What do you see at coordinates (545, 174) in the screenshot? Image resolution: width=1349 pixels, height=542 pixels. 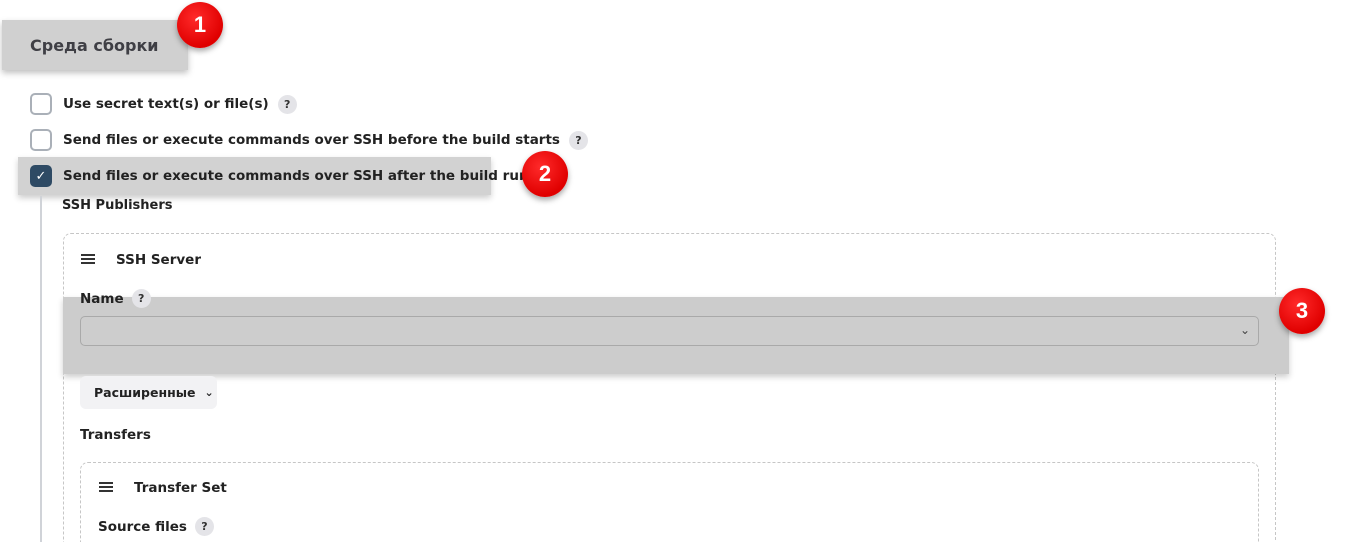 I see `annotation-badge-2: 2` at bounding box center [545, 174].